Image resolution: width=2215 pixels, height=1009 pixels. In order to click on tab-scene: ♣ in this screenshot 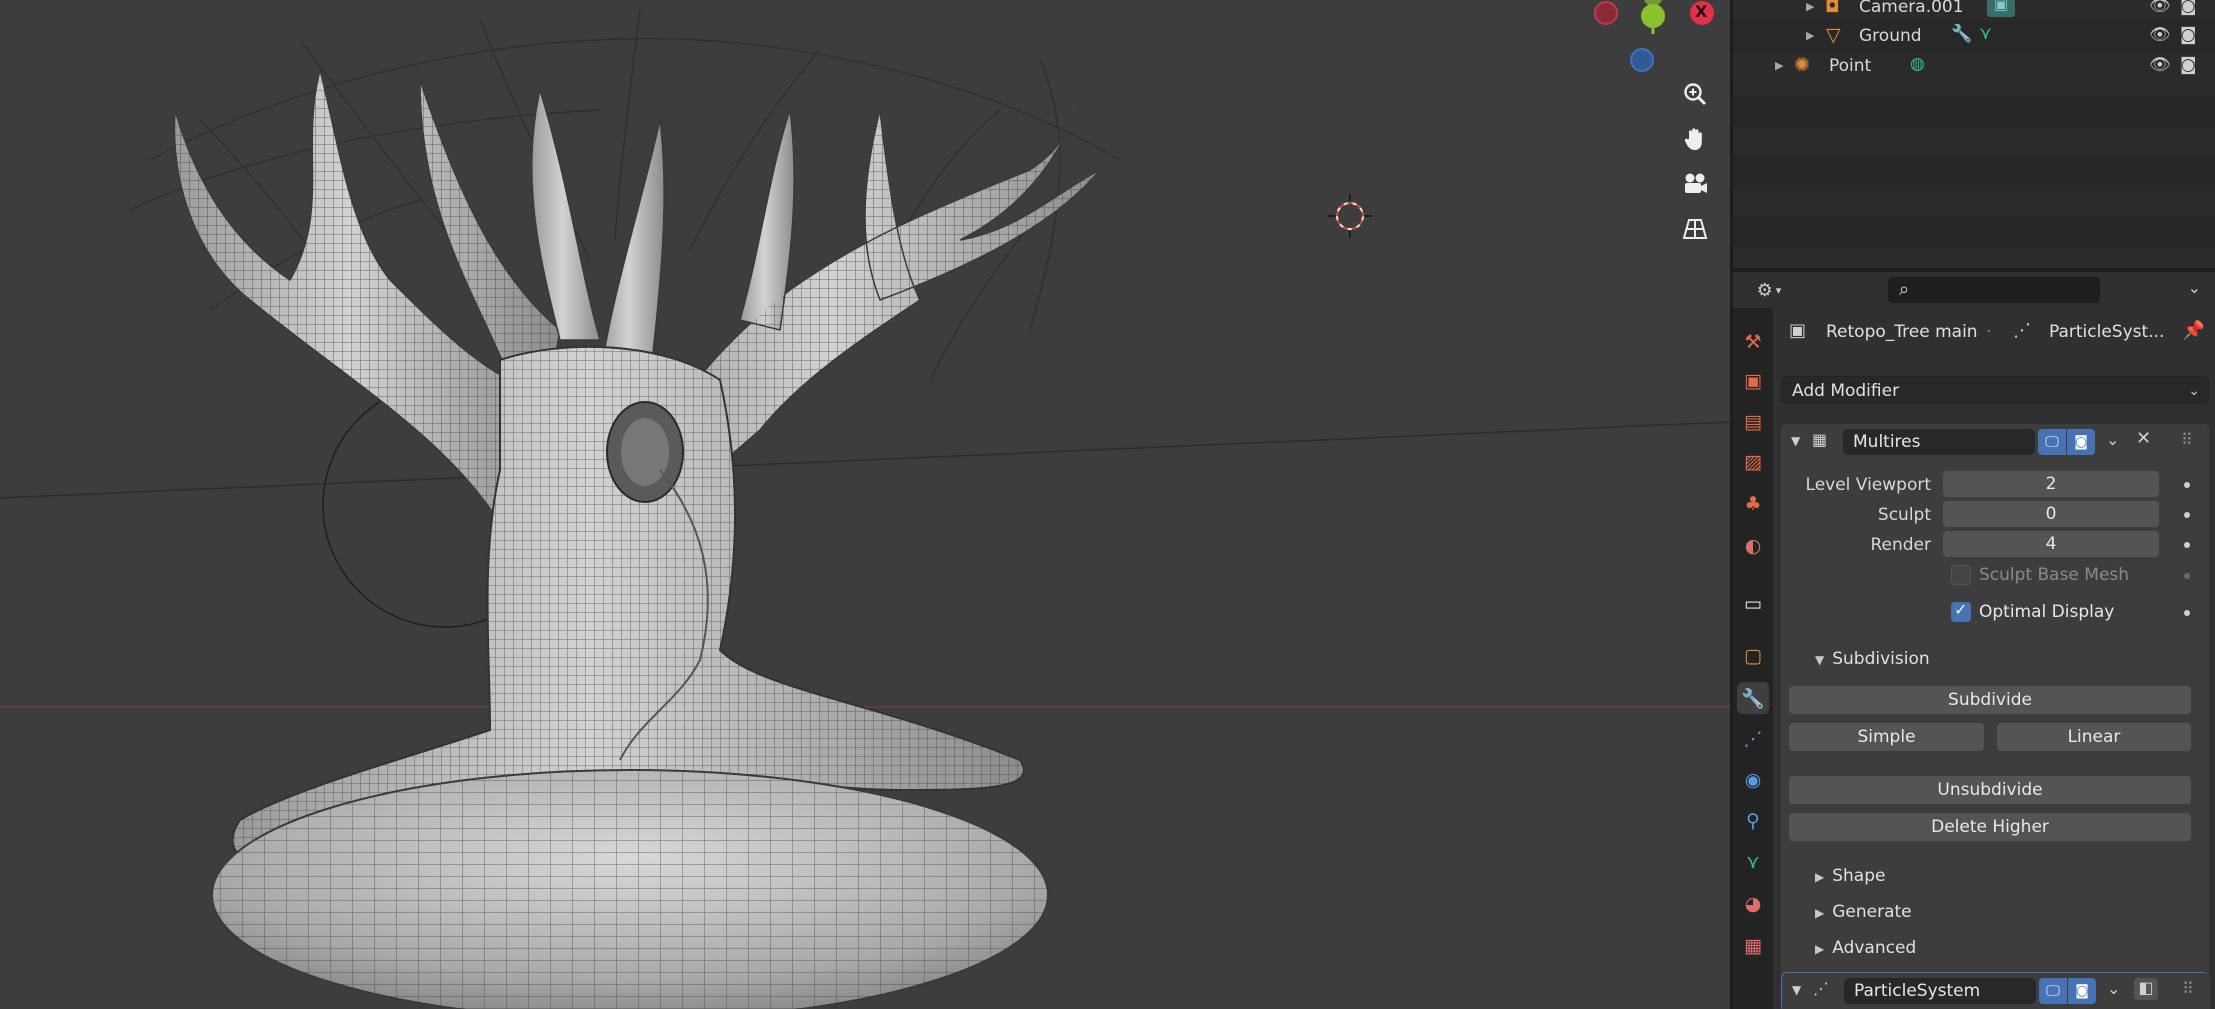, I will do `click(1753, 504)`.